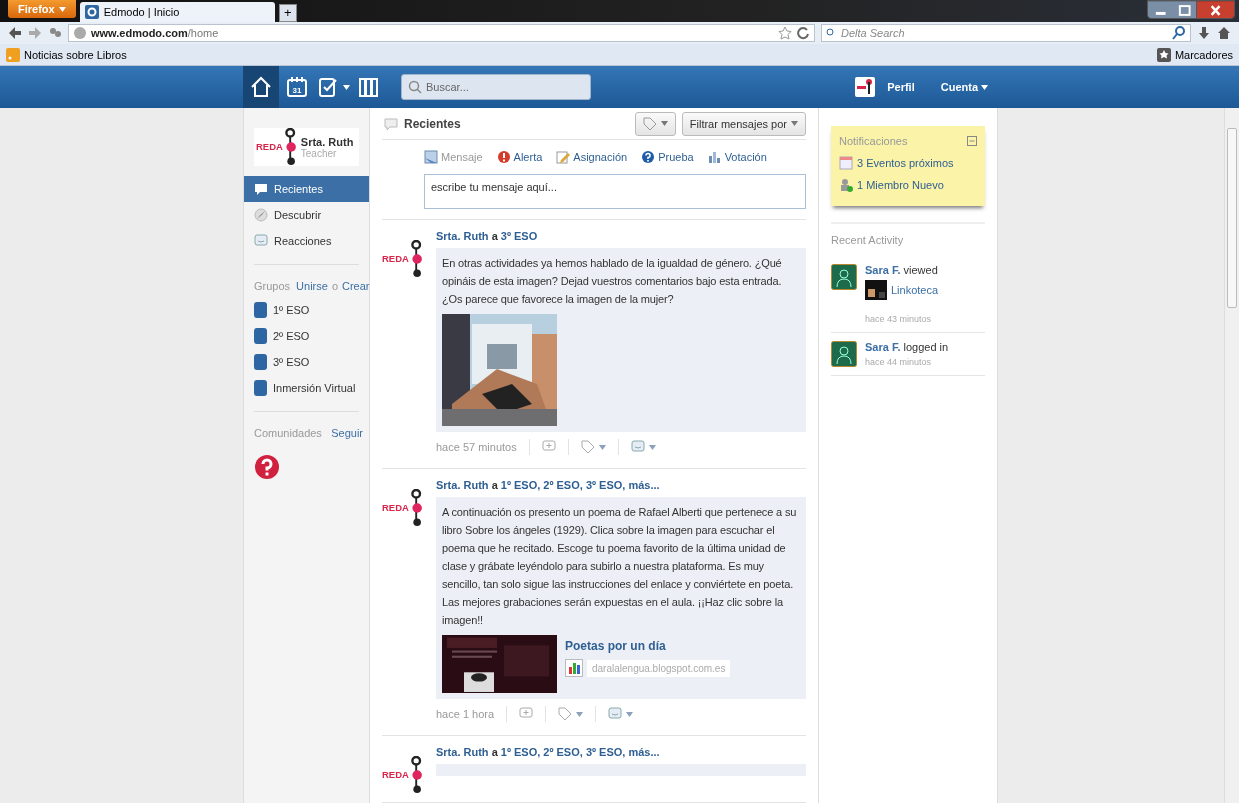  I want to click on group-item: 1º ESO, so click(306, 310).